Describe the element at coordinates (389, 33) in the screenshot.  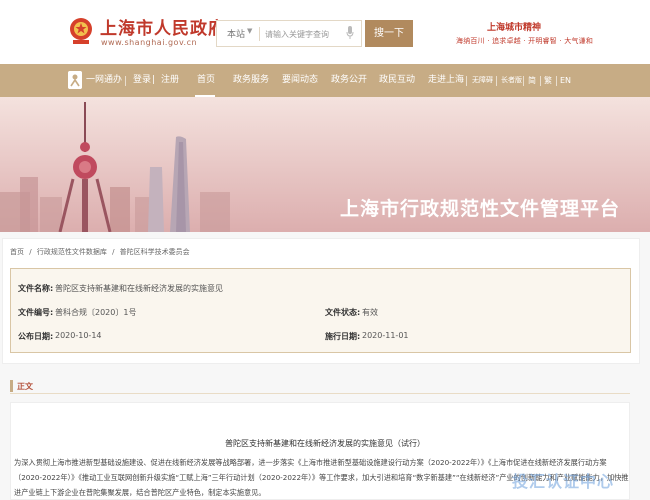
I see `search-button: 搜一下` at that location.